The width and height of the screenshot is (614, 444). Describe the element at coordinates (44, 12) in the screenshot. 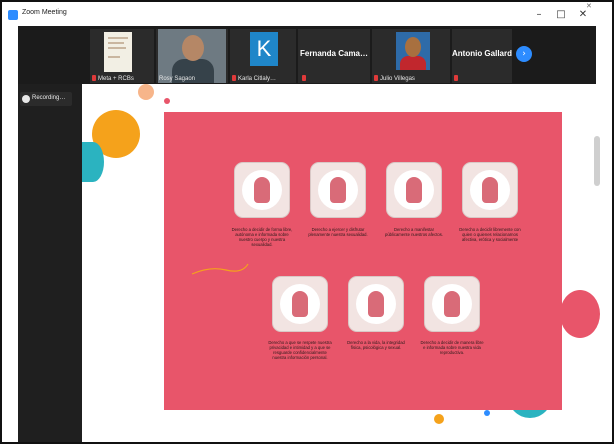

I see `window-title: Zoom Meeting` at that location.